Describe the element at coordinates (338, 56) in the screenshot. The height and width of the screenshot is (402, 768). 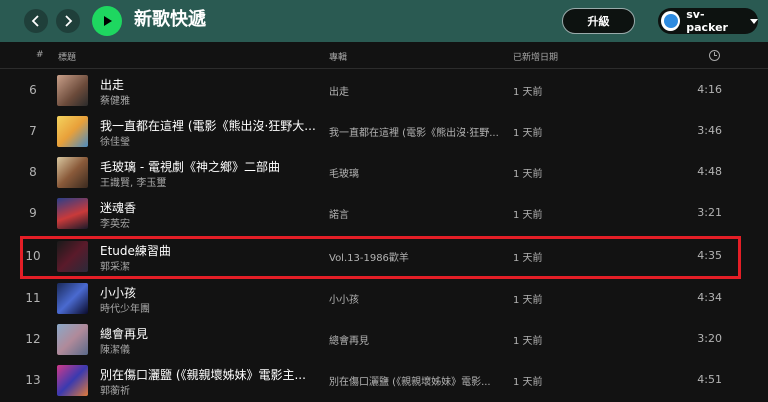
I see `column-album: 專輯` at that location.